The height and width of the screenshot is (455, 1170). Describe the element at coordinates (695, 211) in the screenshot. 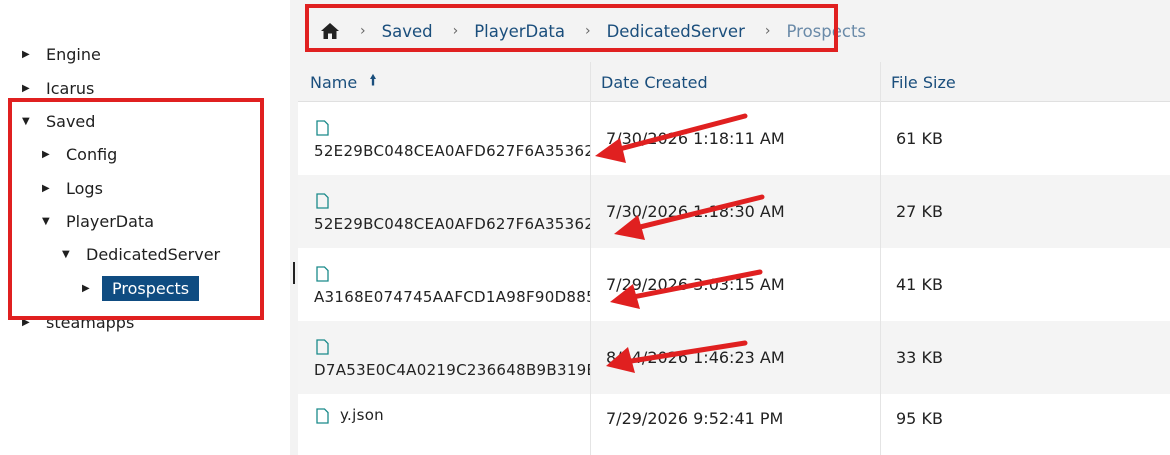

I see `date-cell: 7/30/2026 1:18:30 AM` at that location.